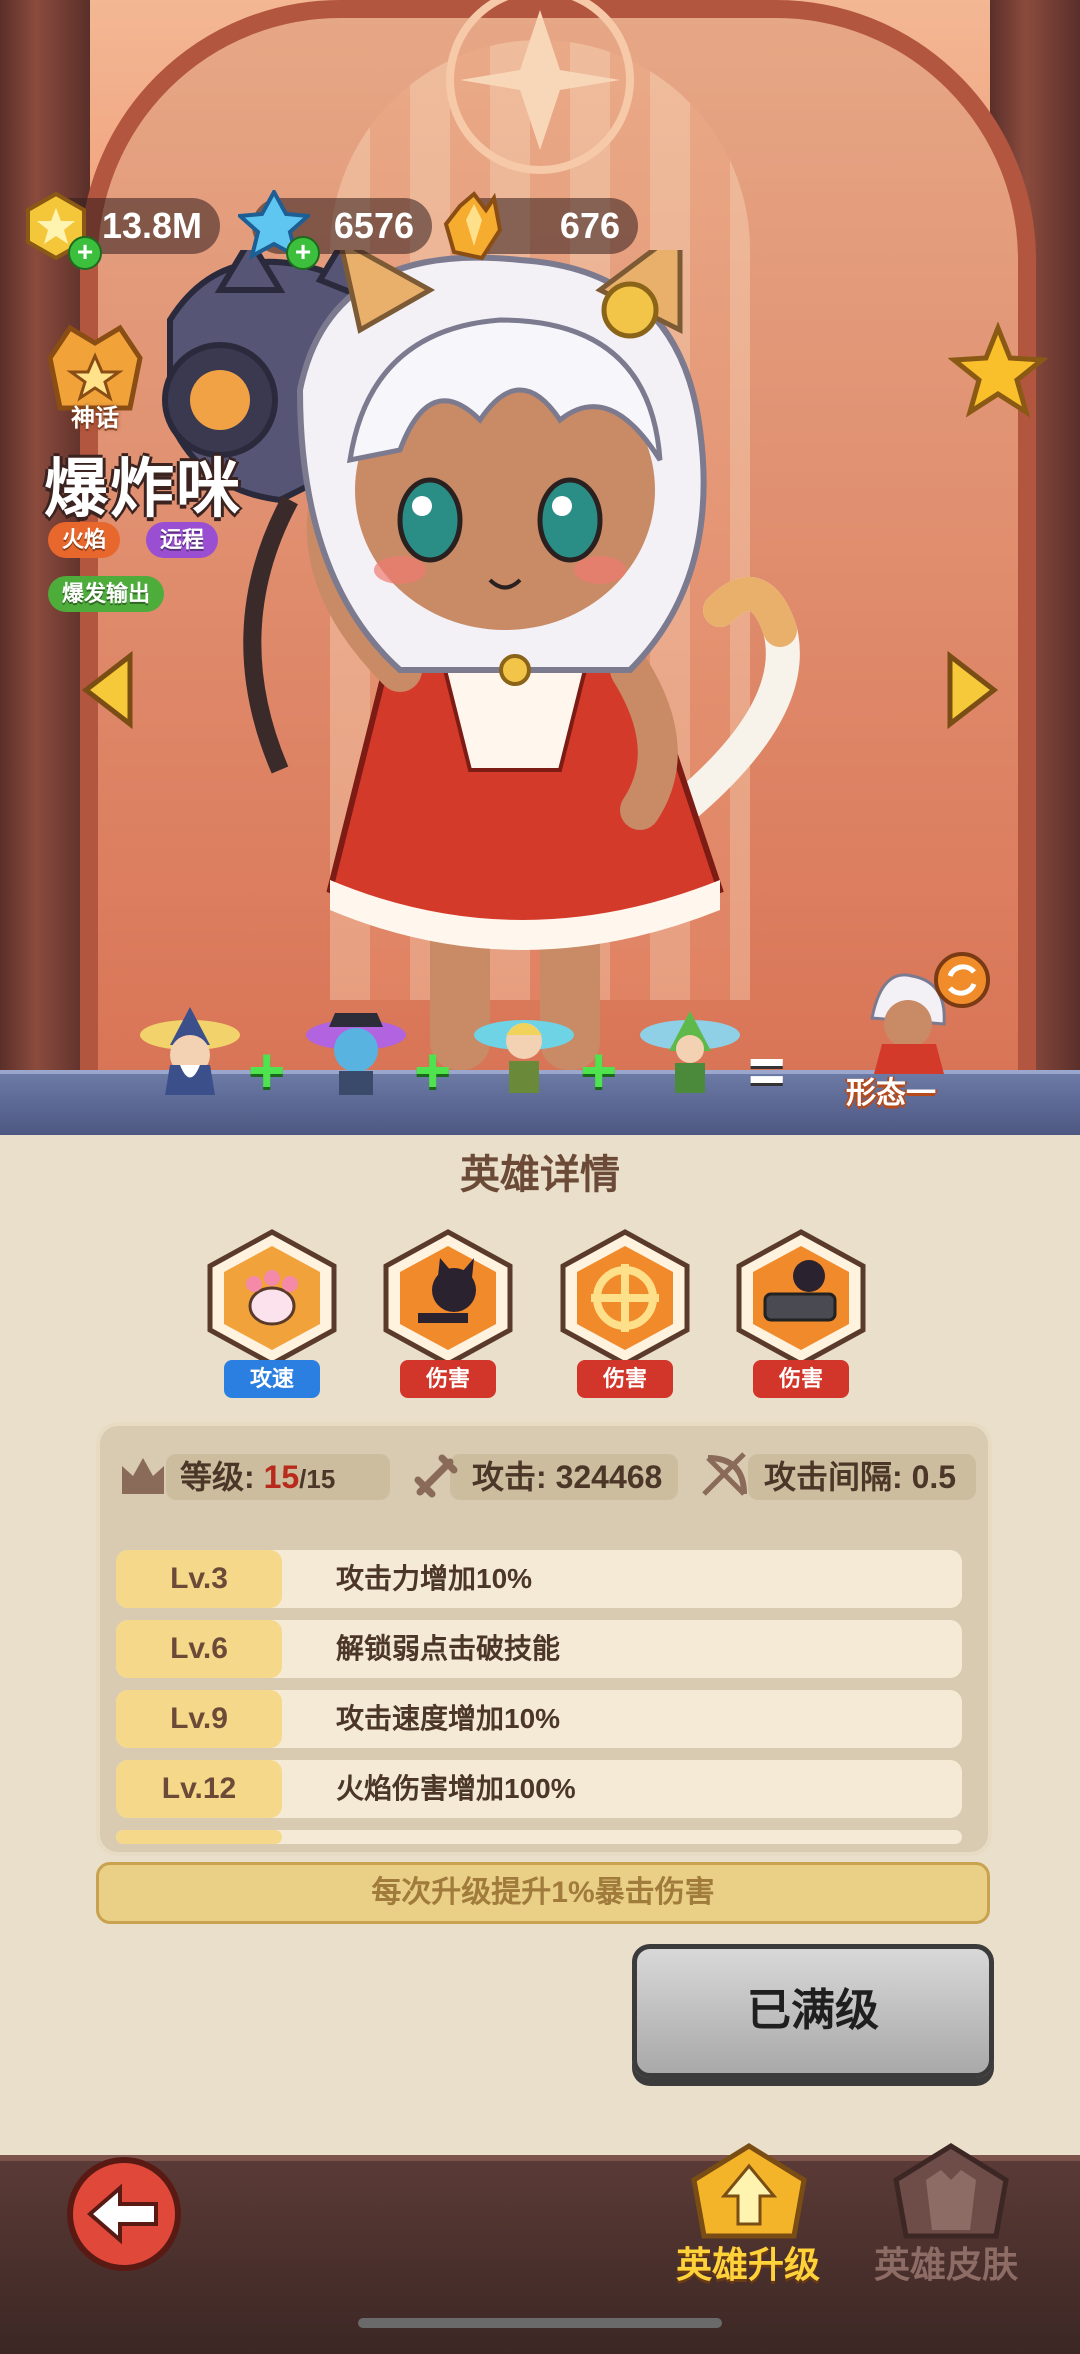  What do you see at coordinates (143, 1476) in the screenshot?
I see `crown-icon` at bounding box center [143, 1476].